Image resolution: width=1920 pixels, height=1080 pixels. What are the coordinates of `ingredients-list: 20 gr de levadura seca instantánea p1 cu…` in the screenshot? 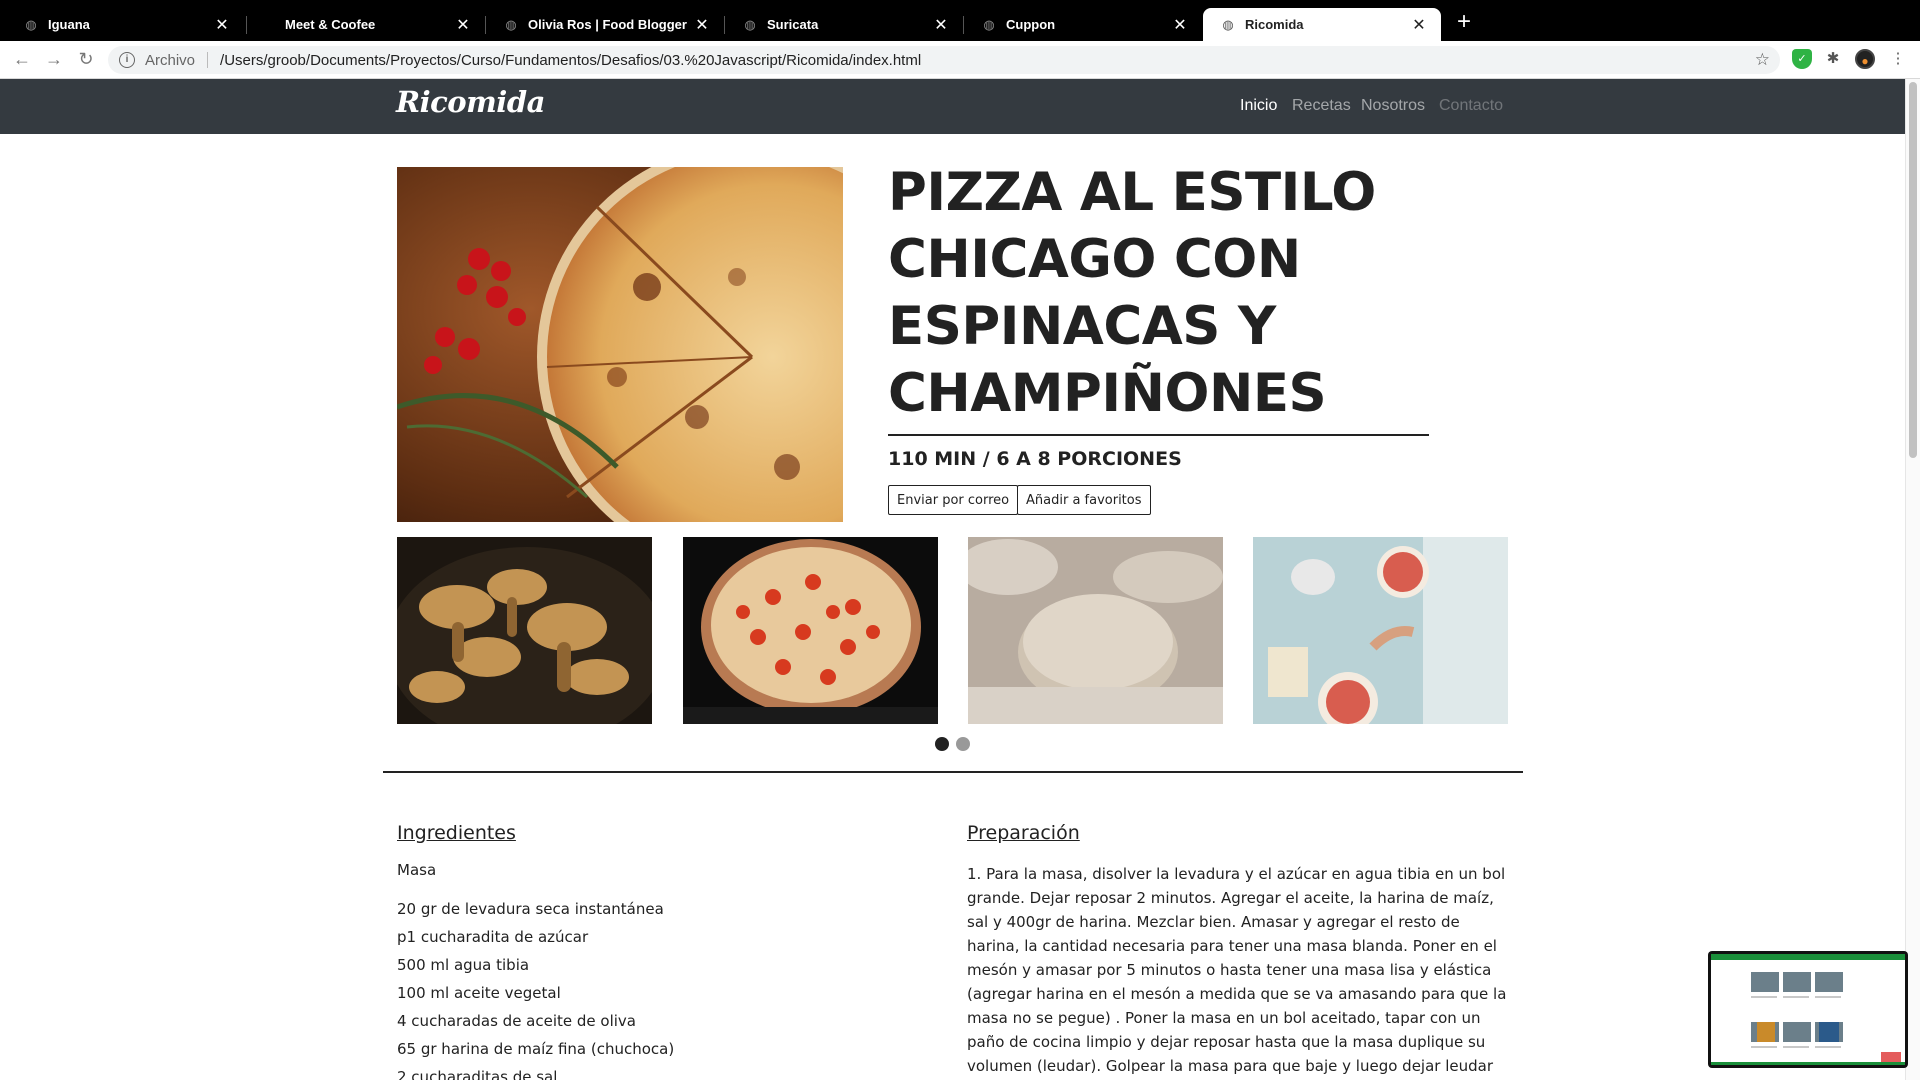 It's located at (535, 987).